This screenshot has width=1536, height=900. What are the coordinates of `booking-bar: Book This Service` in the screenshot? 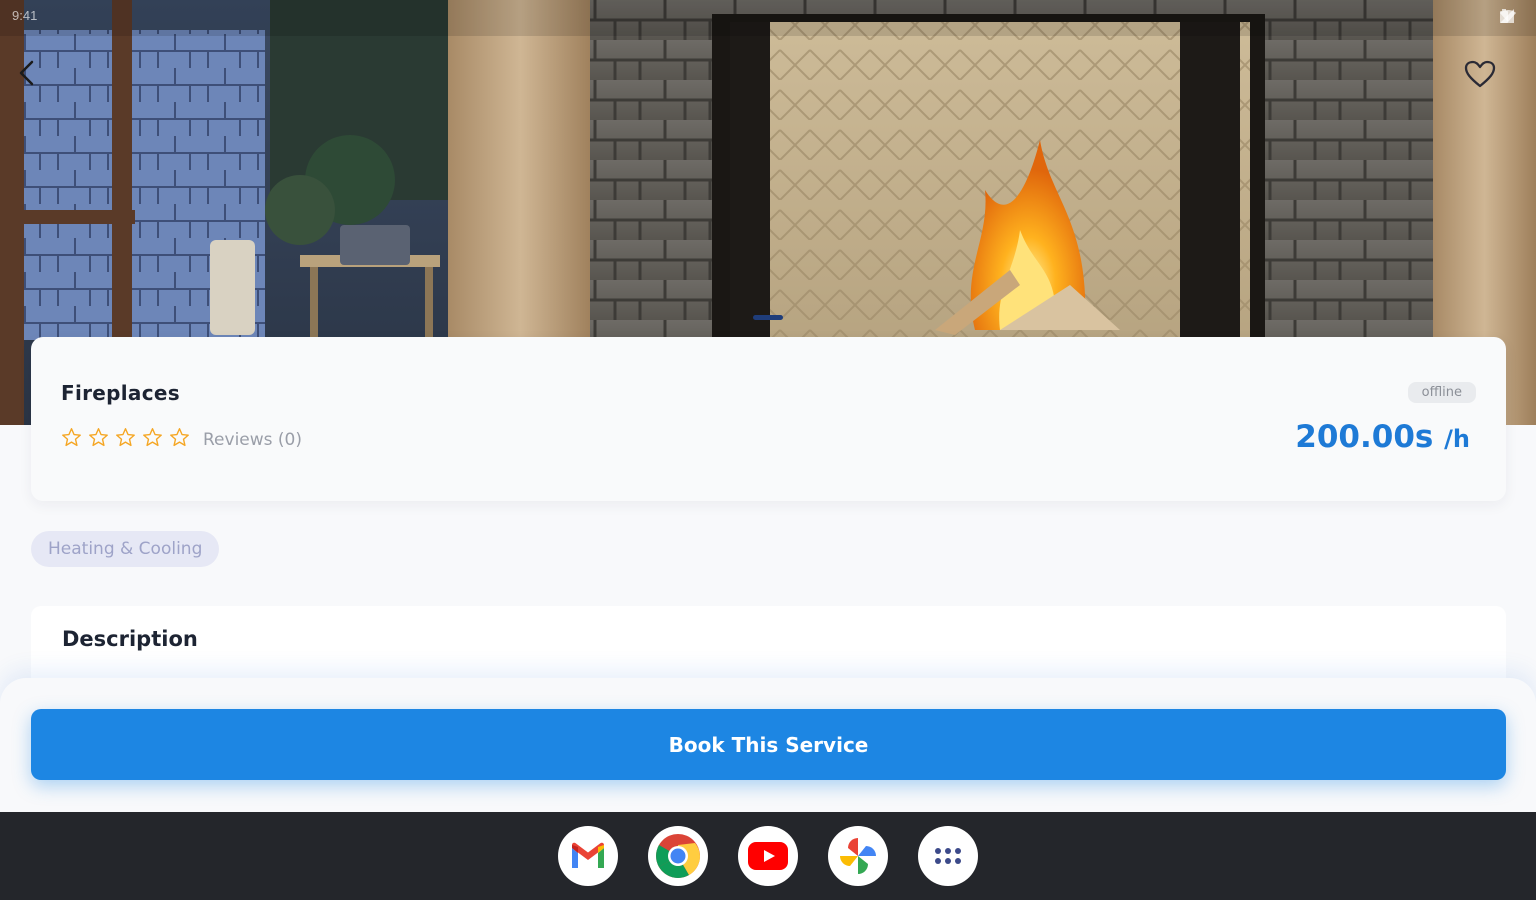 It's located at (768, 745).